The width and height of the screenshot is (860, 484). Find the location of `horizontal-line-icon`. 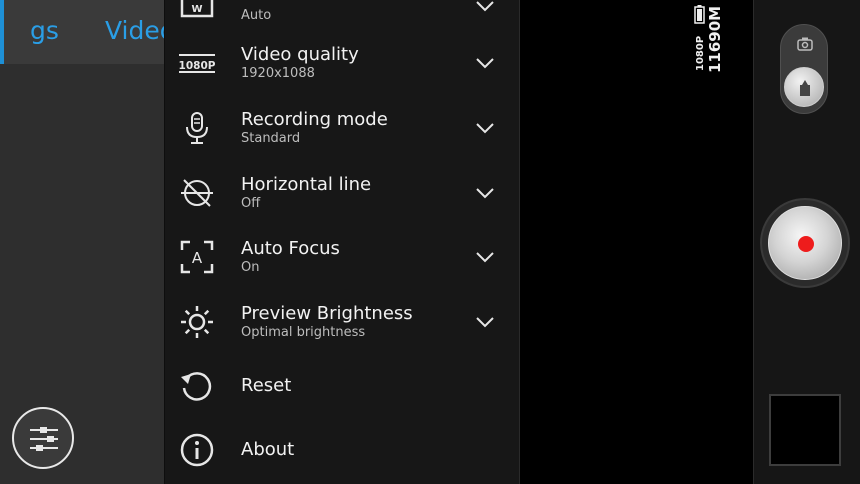

horizontal-line-icon is located at coordinates (197, 193).